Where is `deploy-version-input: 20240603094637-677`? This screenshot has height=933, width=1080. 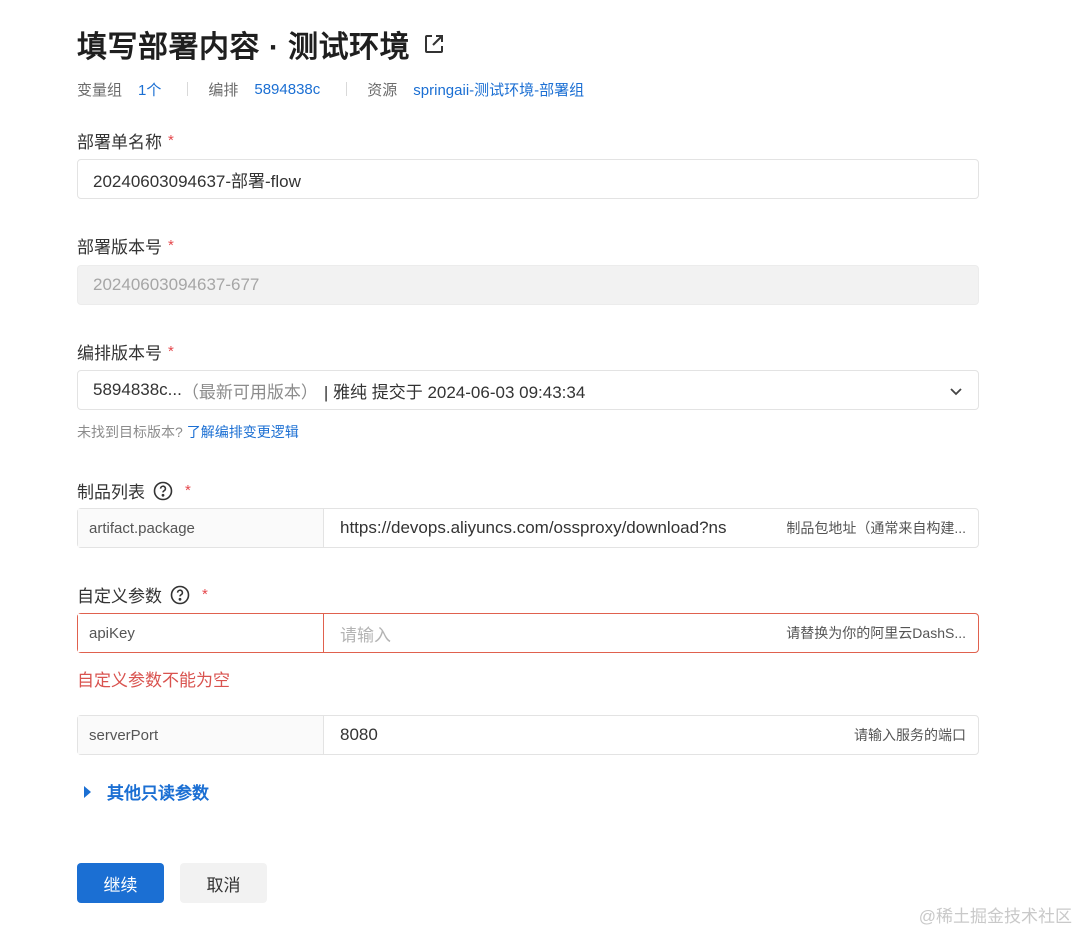 deploy-version-input: 20240603094637-677 is located at coordinates (528, 285).